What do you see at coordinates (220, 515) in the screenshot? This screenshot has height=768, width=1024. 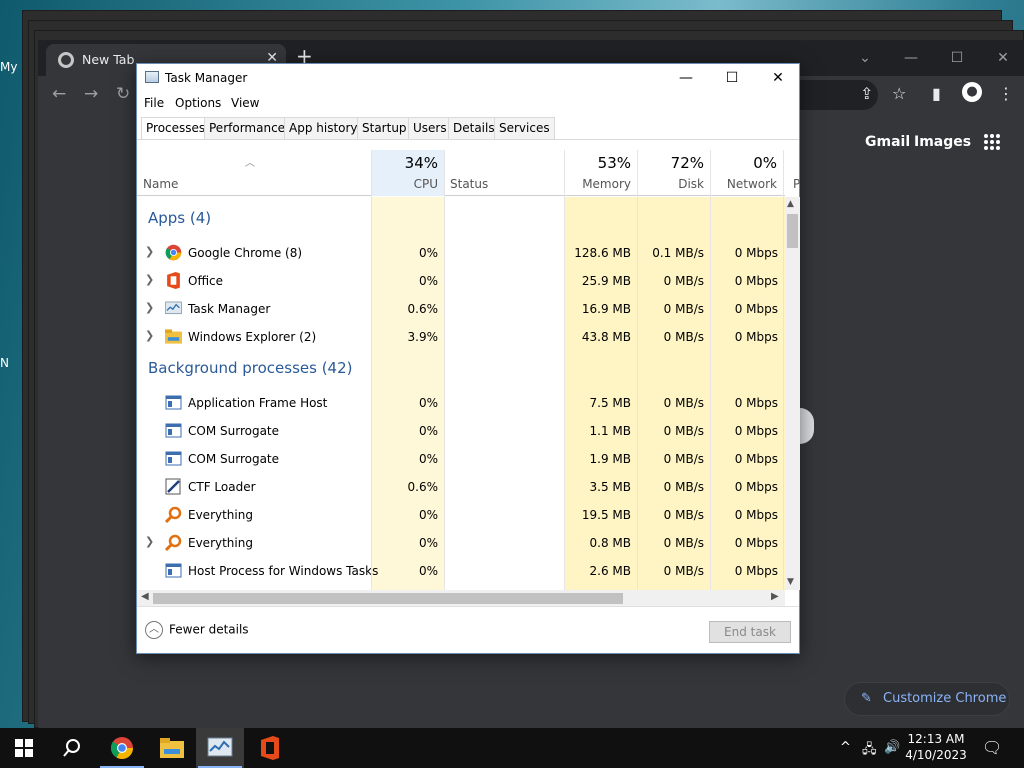 I see `process-name: Everything` at bounding box center [220, 515].